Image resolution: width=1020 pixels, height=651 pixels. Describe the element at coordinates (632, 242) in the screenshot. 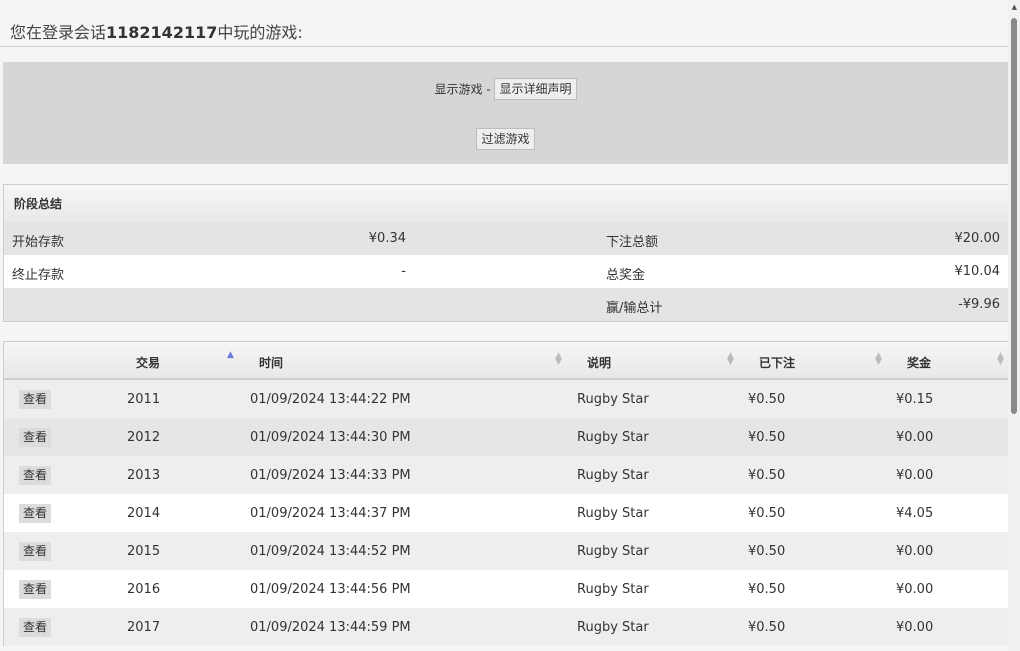

I see `summary-label: 下注总额` at that location.